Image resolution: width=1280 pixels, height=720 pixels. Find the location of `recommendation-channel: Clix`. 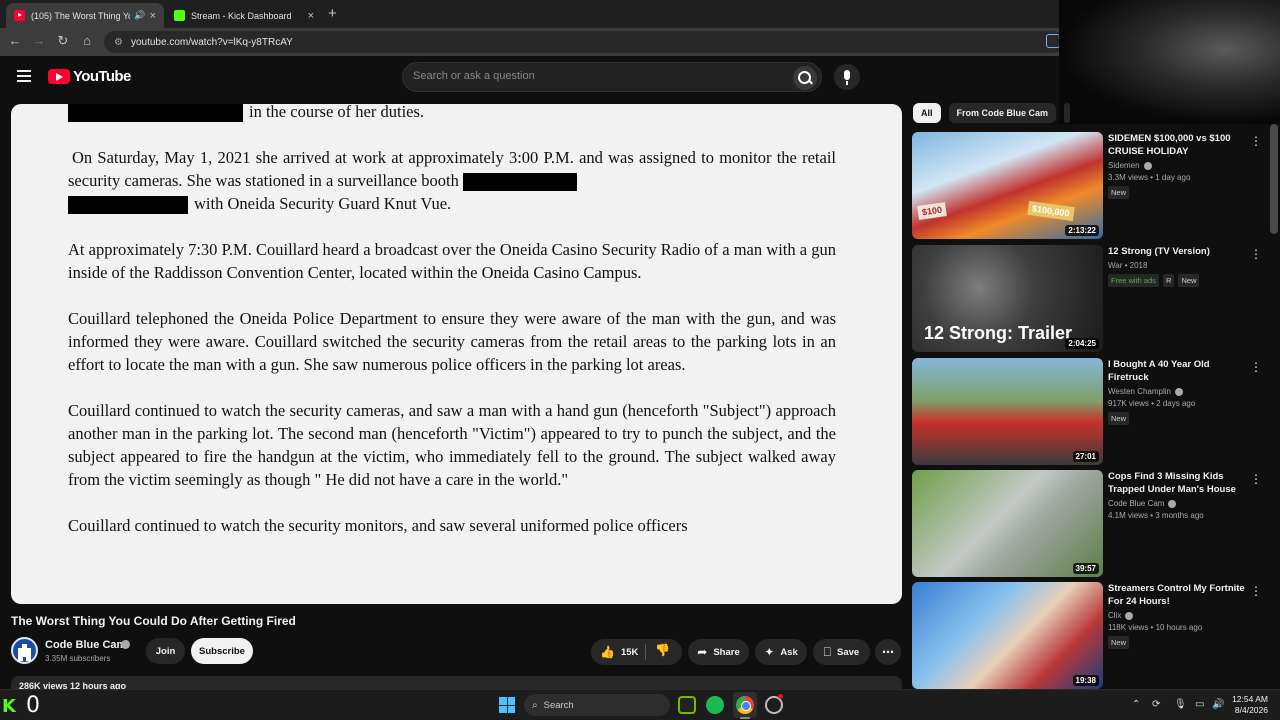

recommendation-channel: Clix is located at coordinates (1177, 615).